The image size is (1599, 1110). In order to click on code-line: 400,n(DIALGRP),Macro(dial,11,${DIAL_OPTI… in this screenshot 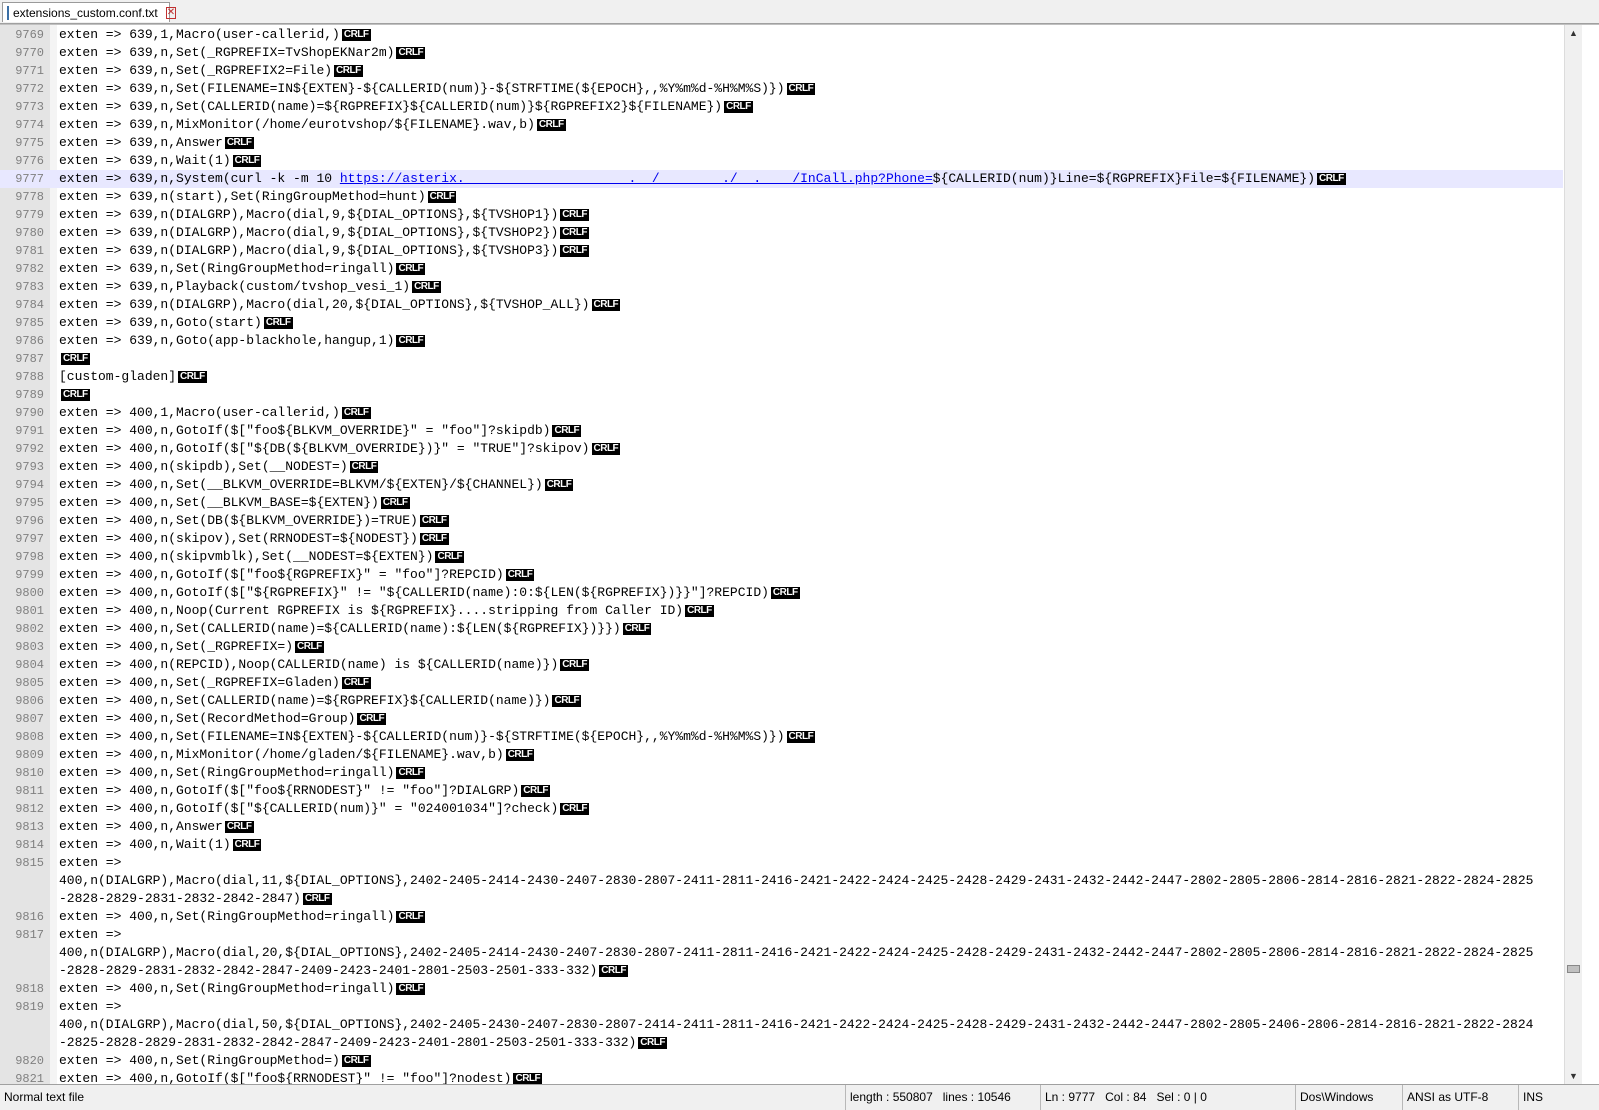, I will do `click(781, 881)`.